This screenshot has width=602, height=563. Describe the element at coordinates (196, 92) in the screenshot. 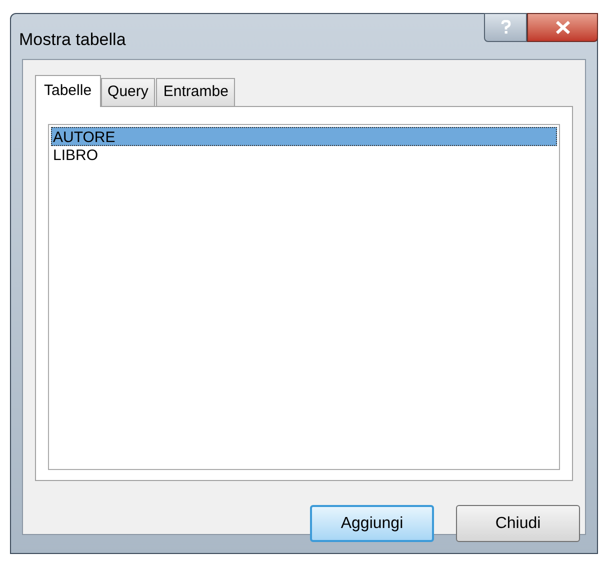

I see `tab: Entrambe` at that location.